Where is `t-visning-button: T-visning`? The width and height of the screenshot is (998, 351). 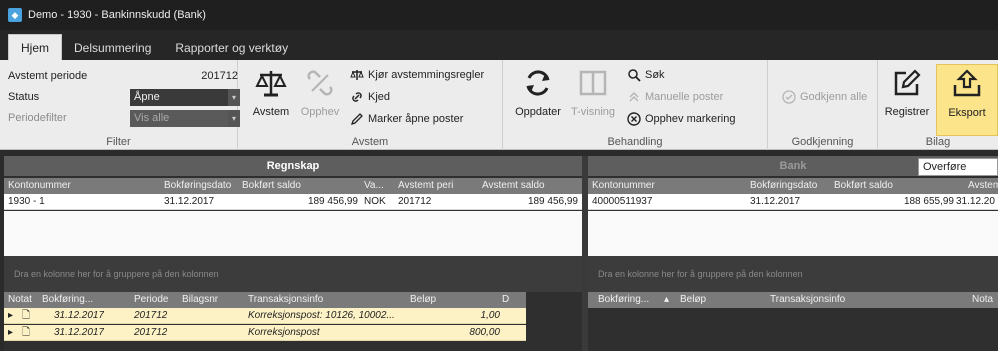
t-visning-button: T-visning is located at coordinates (593, 92).